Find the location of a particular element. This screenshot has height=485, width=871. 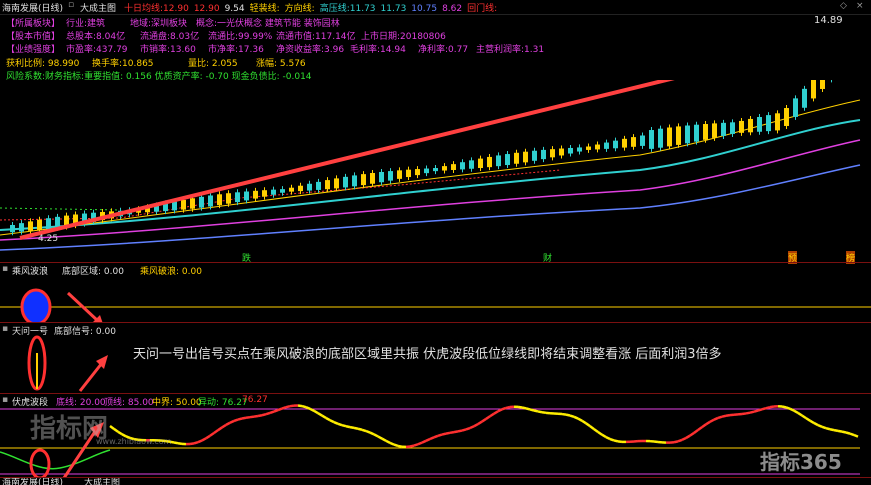

info-item: 概念:一光伏概念 建筑节能 装饰园林 is located at coordinates (268, 22).